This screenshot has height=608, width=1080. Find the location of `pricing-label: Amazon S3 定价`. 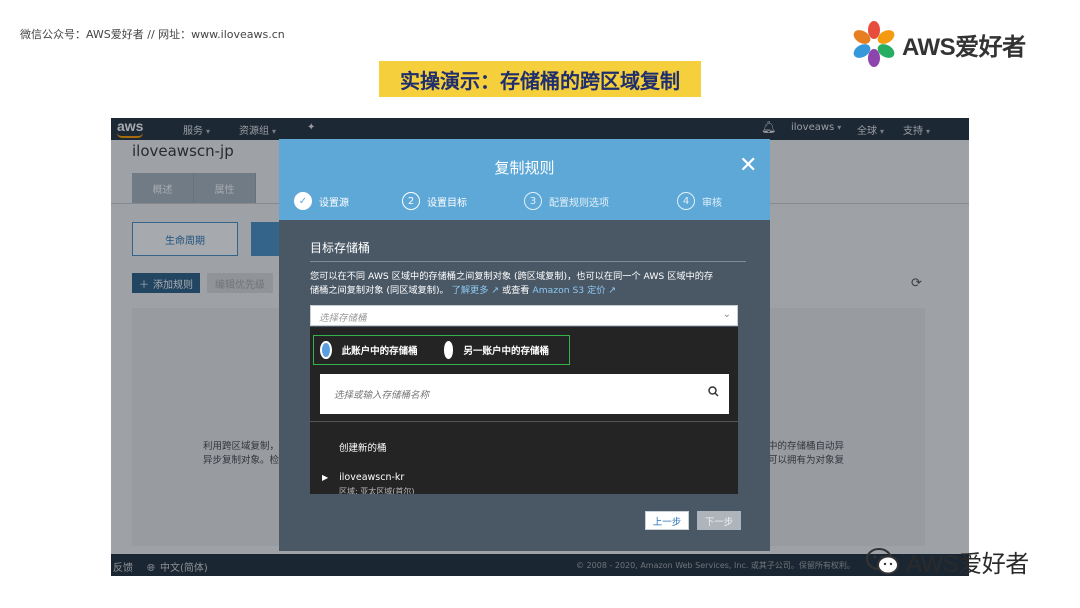

pricing-label: Amazon S3 定价 is located at coordinates (569, 290).